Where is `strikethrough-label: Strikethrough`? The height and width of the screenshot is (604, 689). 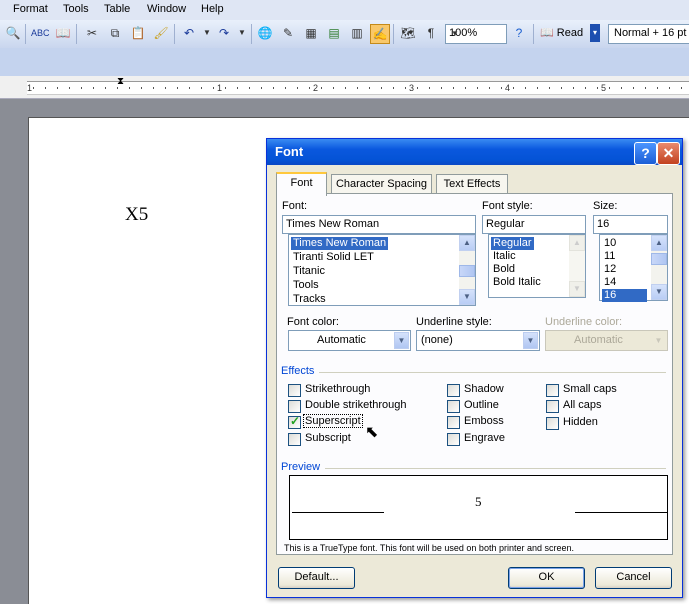 strikethrough-label: Strikethrough is located at coordinates (337, 389).